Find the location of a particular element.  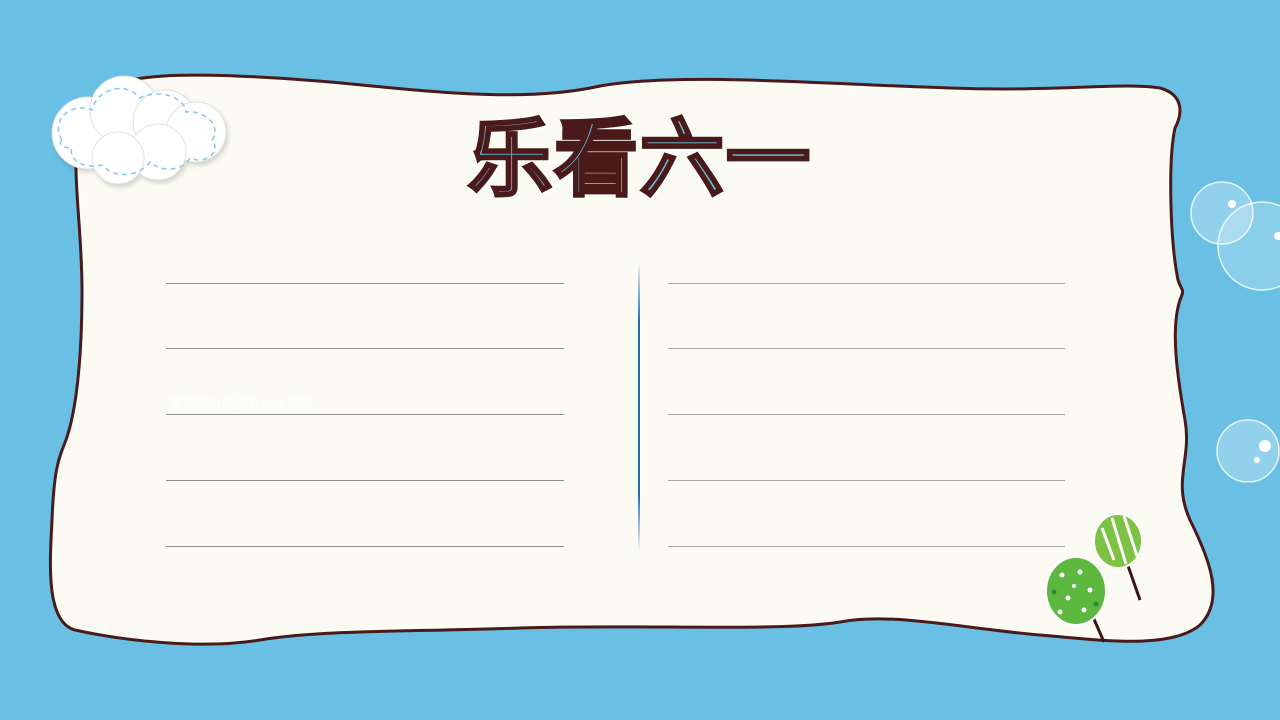

title-text: 乐看六一 is located at coordinates (639, 159).